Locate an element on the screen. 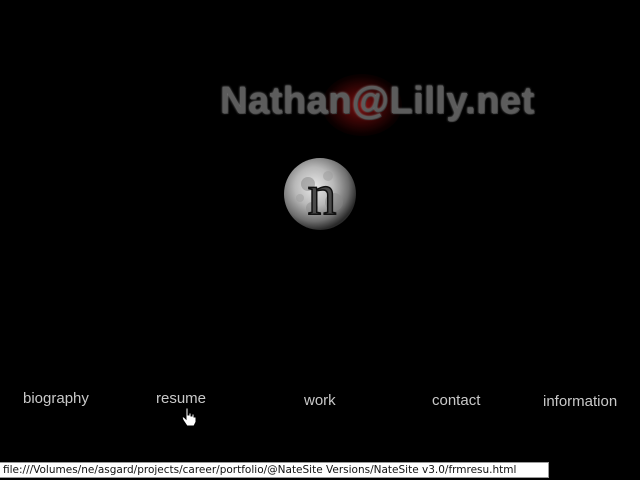 The width and height of the screenshot is (640, 480). site-title: Nathan@Lilly.net is located at coordinates (377, 101).